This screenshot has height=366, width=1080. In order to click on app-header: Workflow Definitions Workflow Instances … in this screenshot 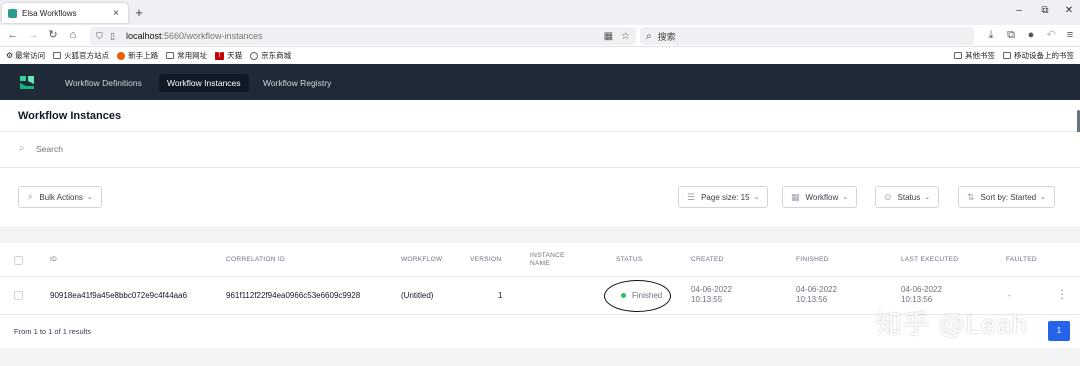, I will do `click(540, 82)`.